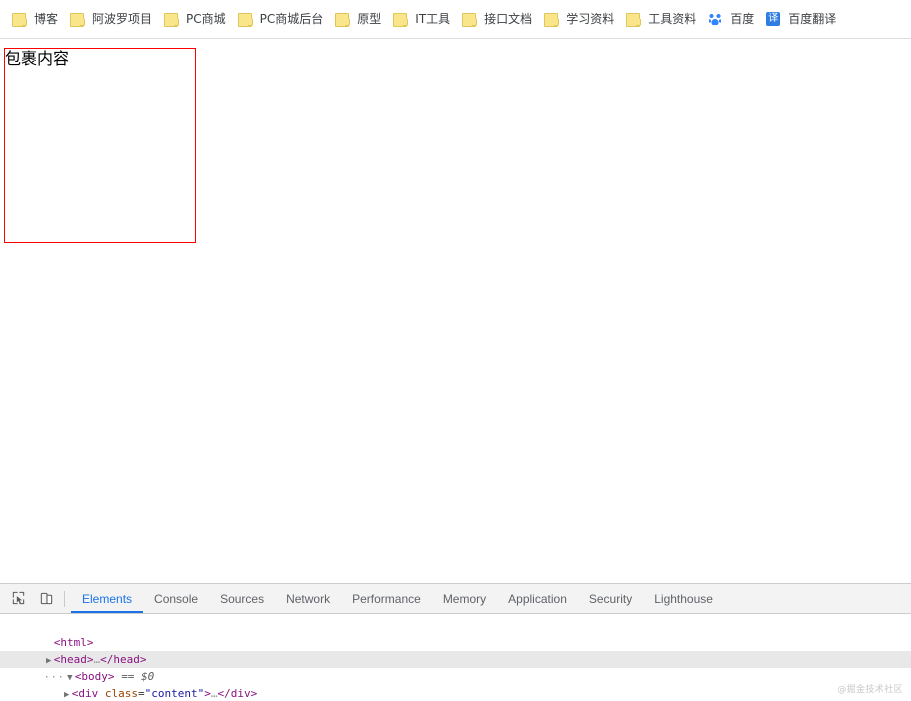 The height and width of the screenshot is (701, 911). Describe the element at coordinates (123, 659) in the screenshot. I see `dom-tag-head-close: </head>` at that location.